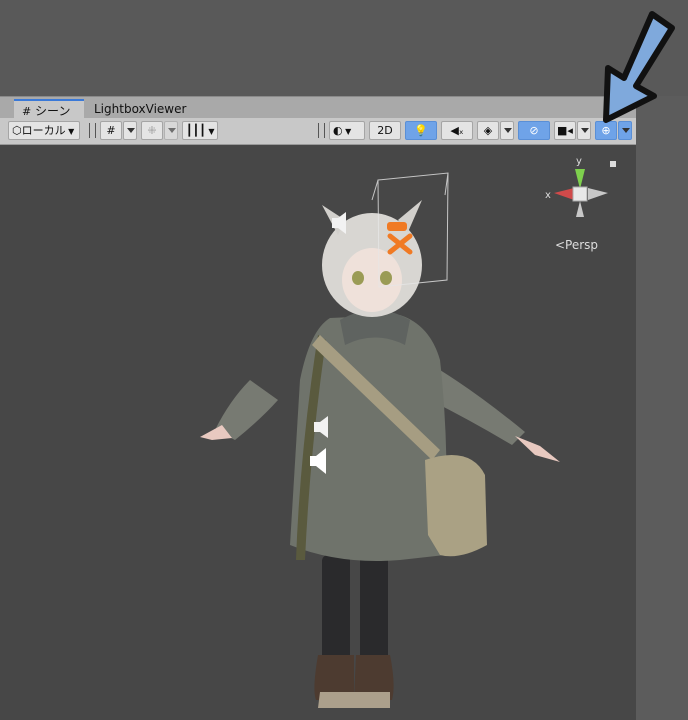 Image resolution: width=688 pixels, height=720 pixels. What do you see at coordinates (537, 449) in the screenshot?
I see `right-hand` at bounding box center [537, 449].